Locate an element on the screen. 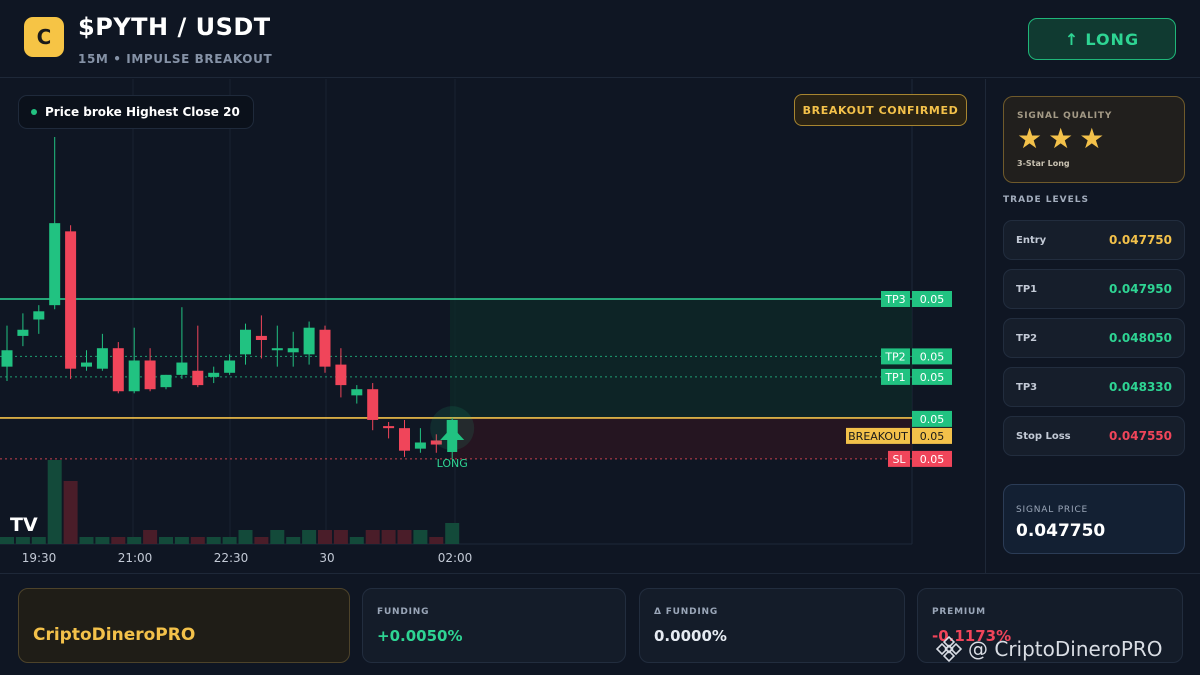  long-button-label: LONG is located at coordinates (1112, 39).